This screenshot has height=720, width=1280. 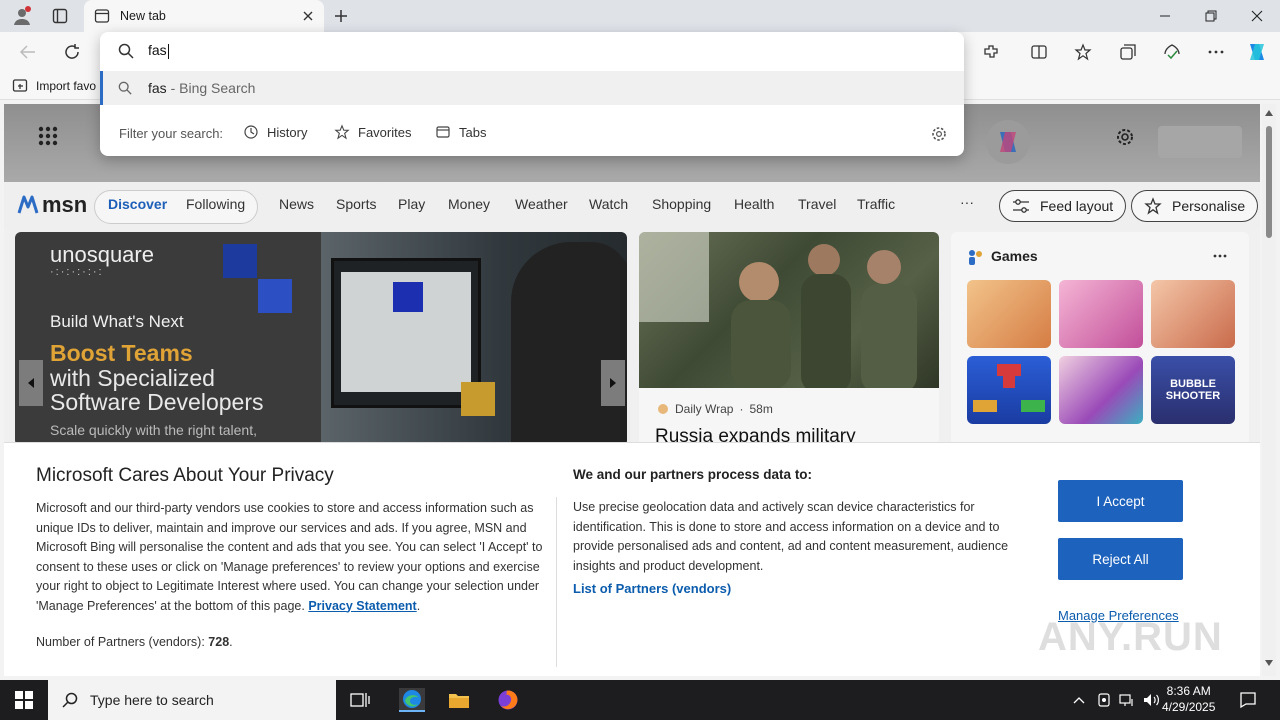 I want to click on scroll-down-icon, so click(x=1269, y=663).